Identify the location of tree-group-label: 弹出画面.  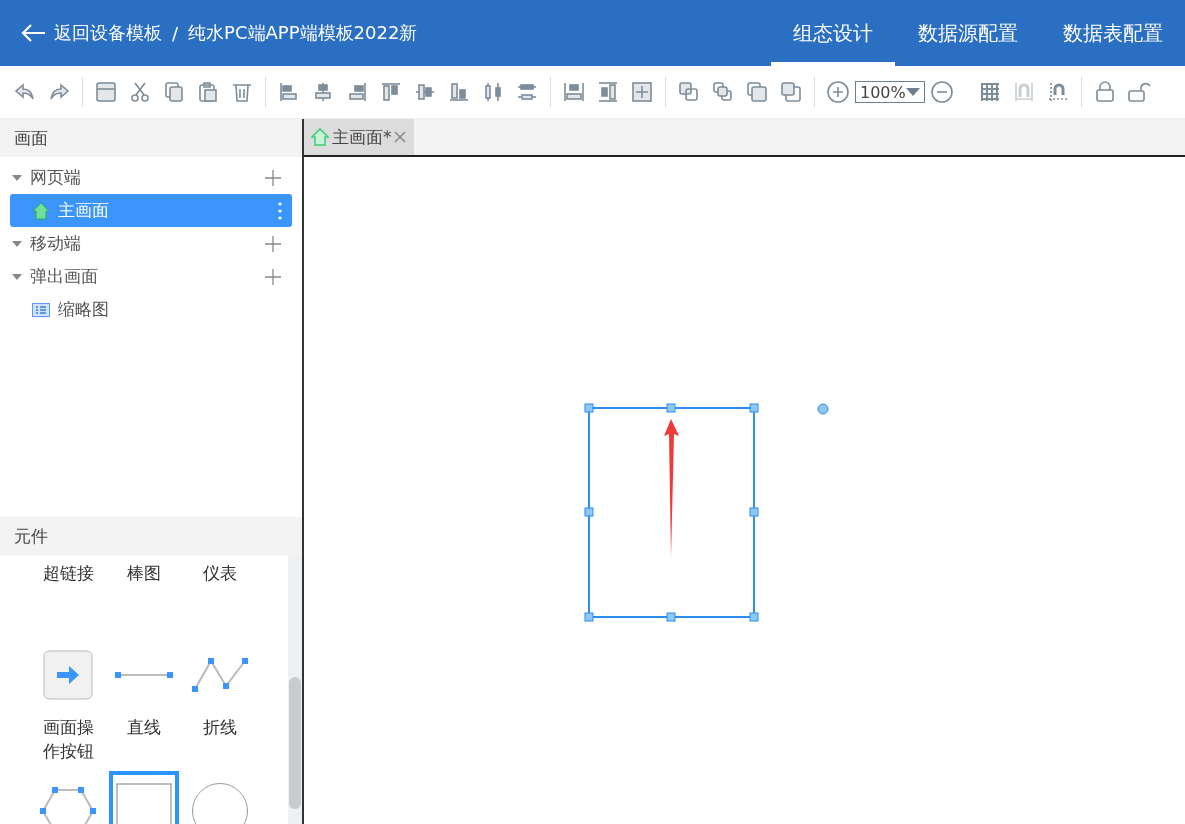
(64, 276).